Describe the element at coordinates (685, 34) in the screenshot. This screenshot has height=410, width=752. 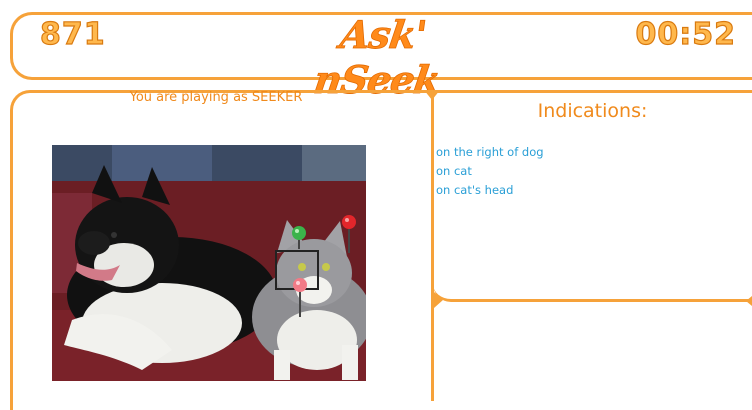
I see `timer-display: 00:52` at that location.